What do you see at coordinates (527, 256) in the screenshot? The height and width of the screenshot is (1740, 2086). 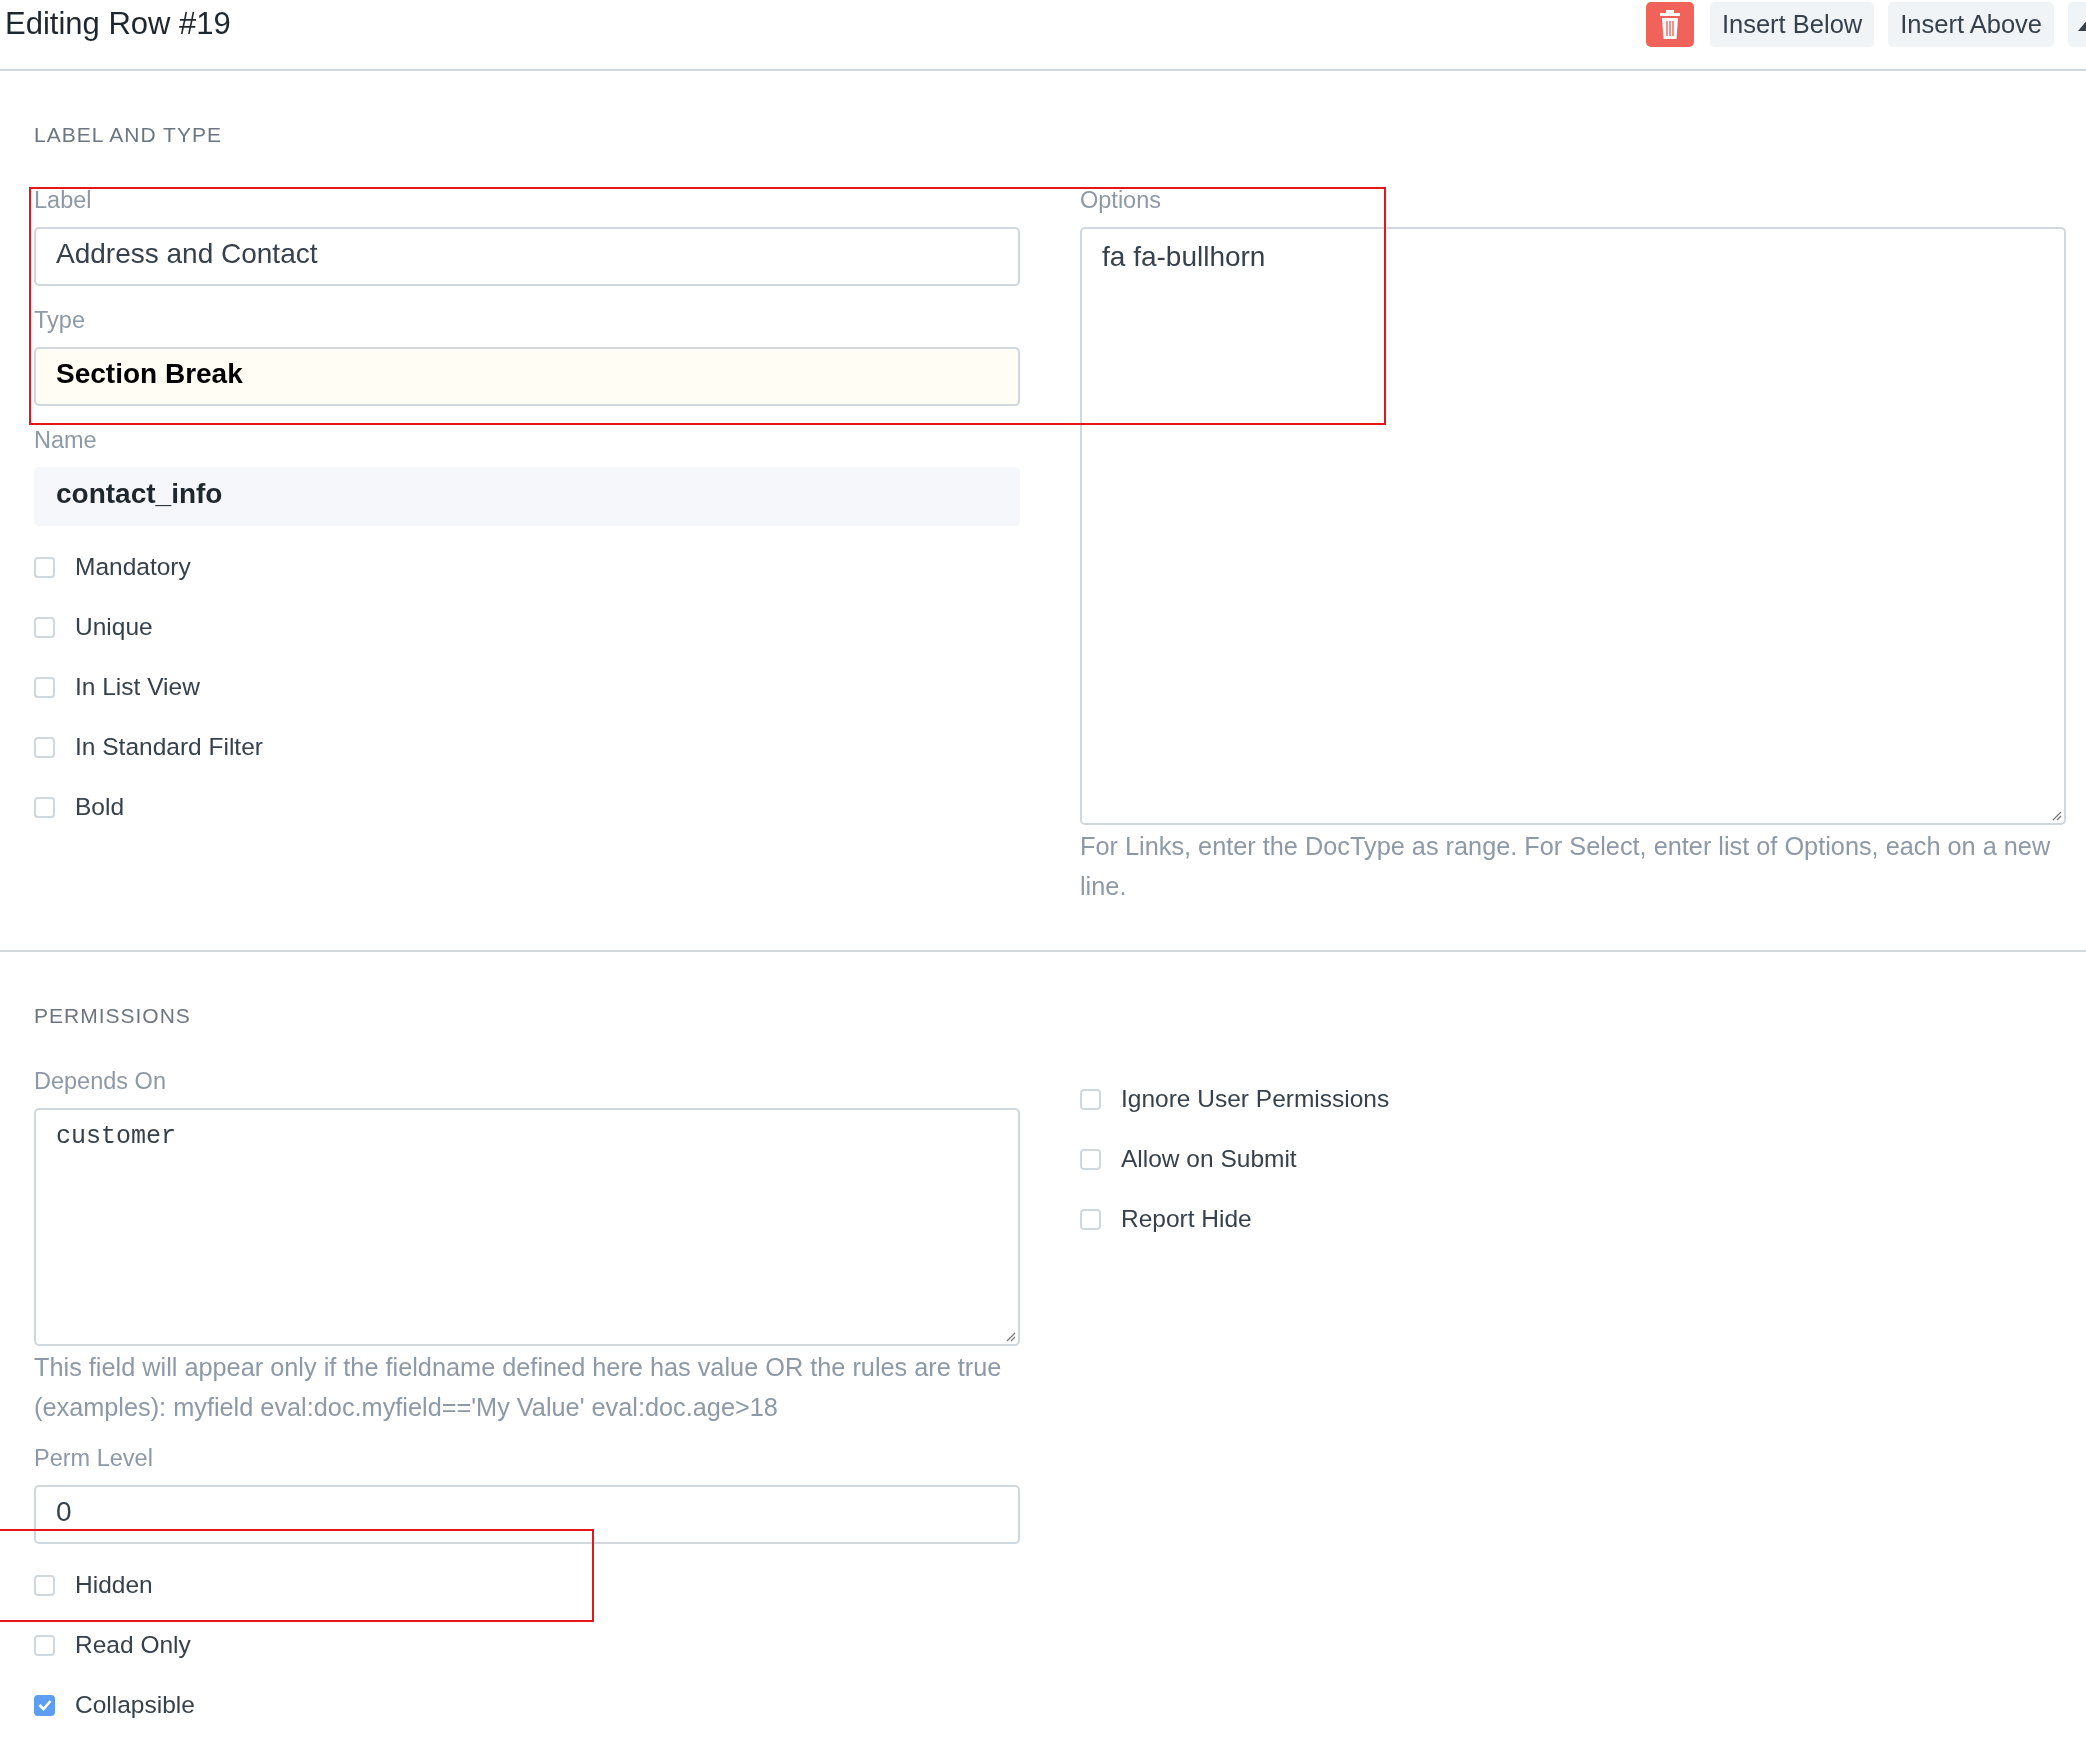 I see `text-field: Address and Contact` at bounding box center [527, 256].